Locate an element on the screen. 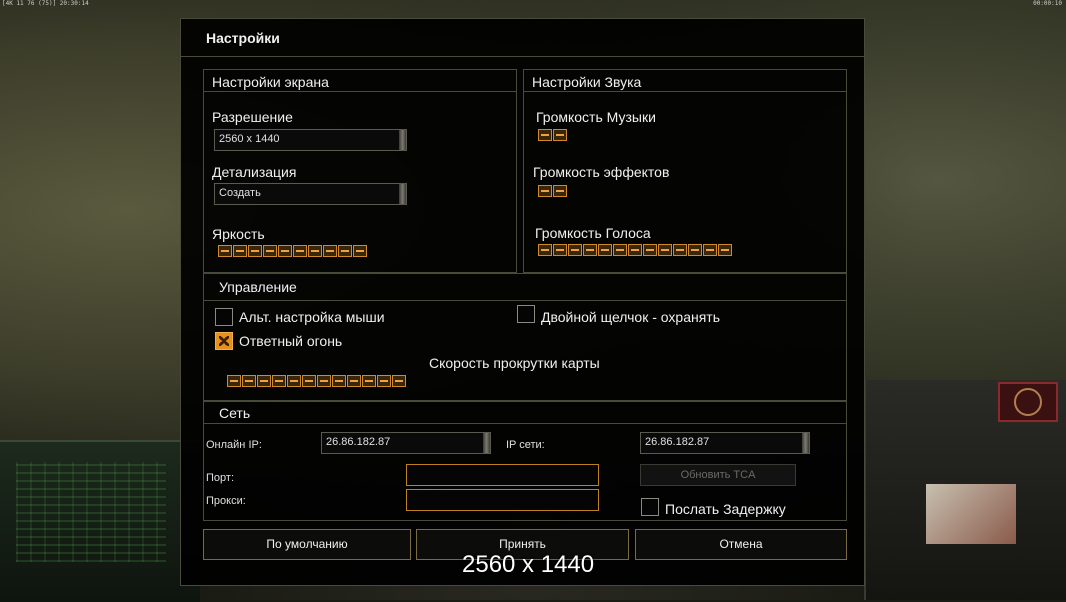  music-volume-label: Громкость Музыки is located at coordinates (596, 117).